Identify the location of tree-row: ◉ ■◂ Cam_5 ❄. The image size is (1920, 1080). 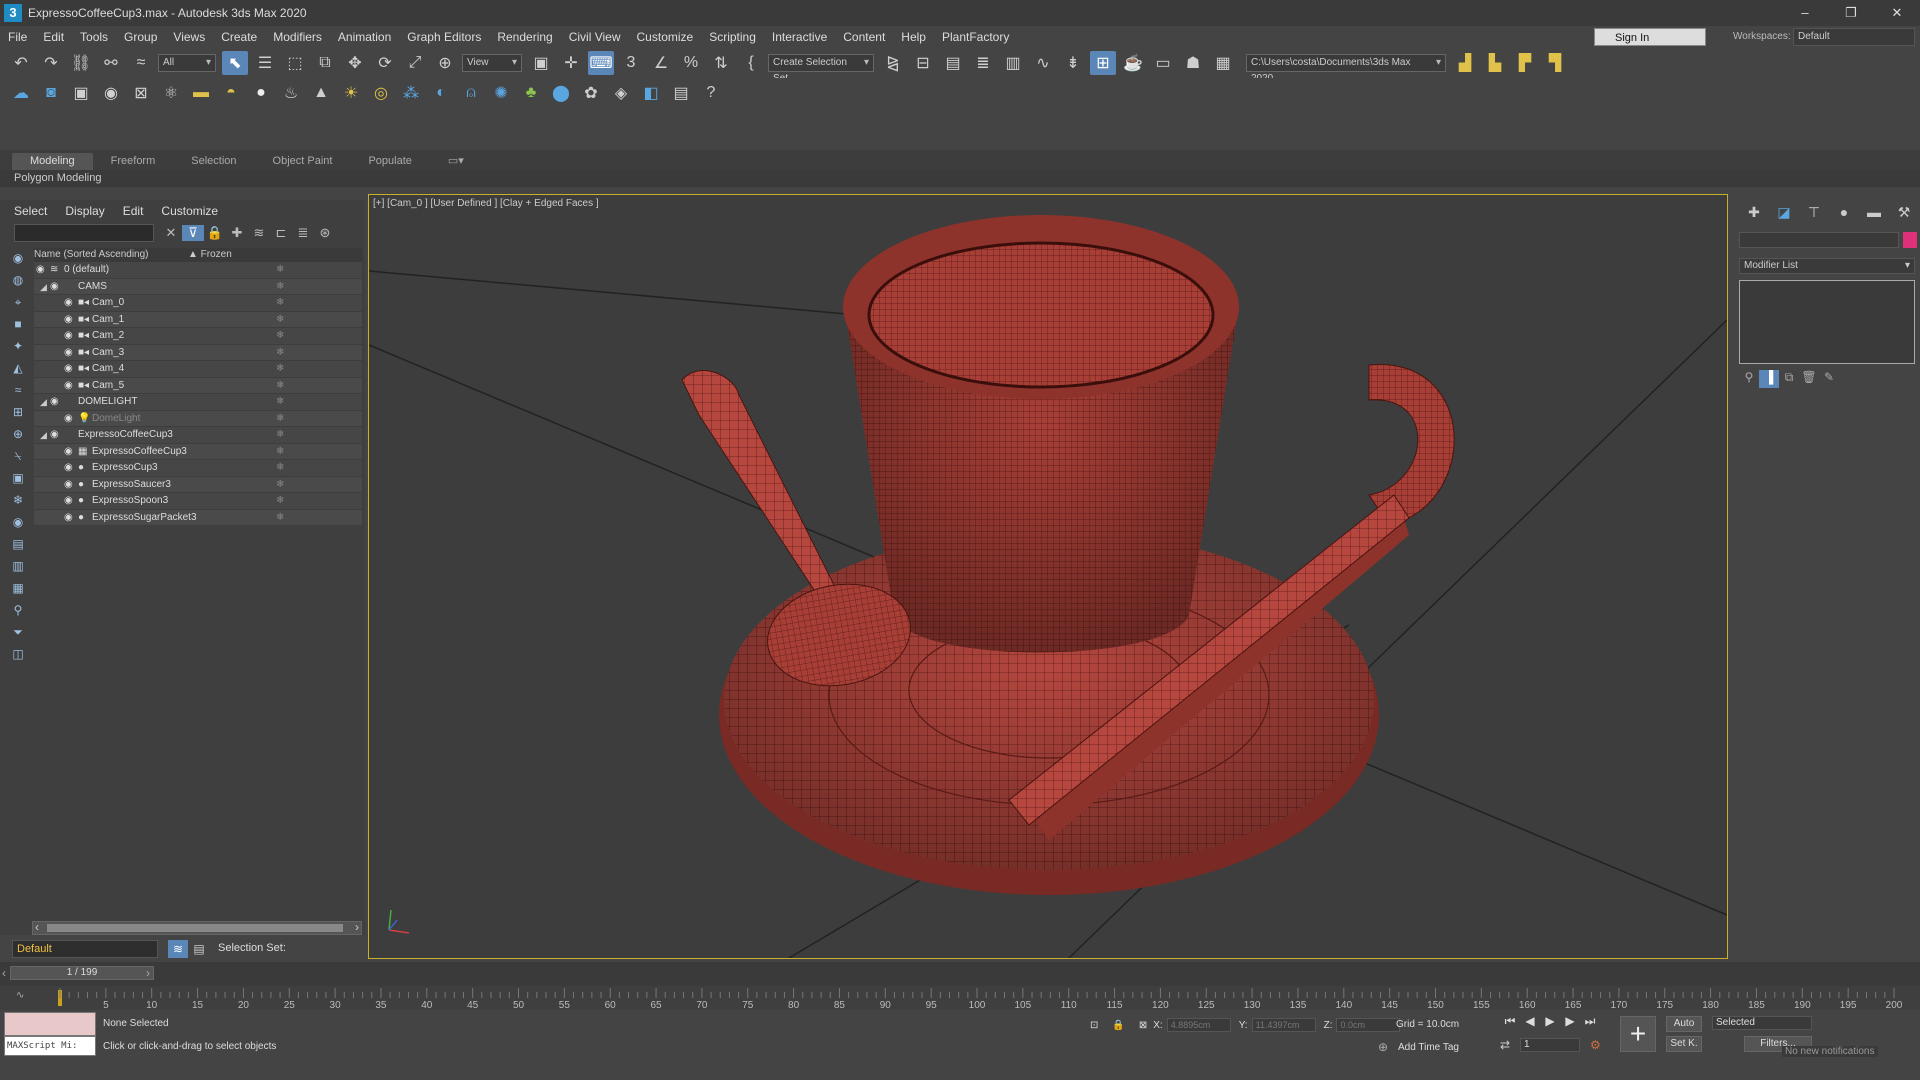
(198, 385).